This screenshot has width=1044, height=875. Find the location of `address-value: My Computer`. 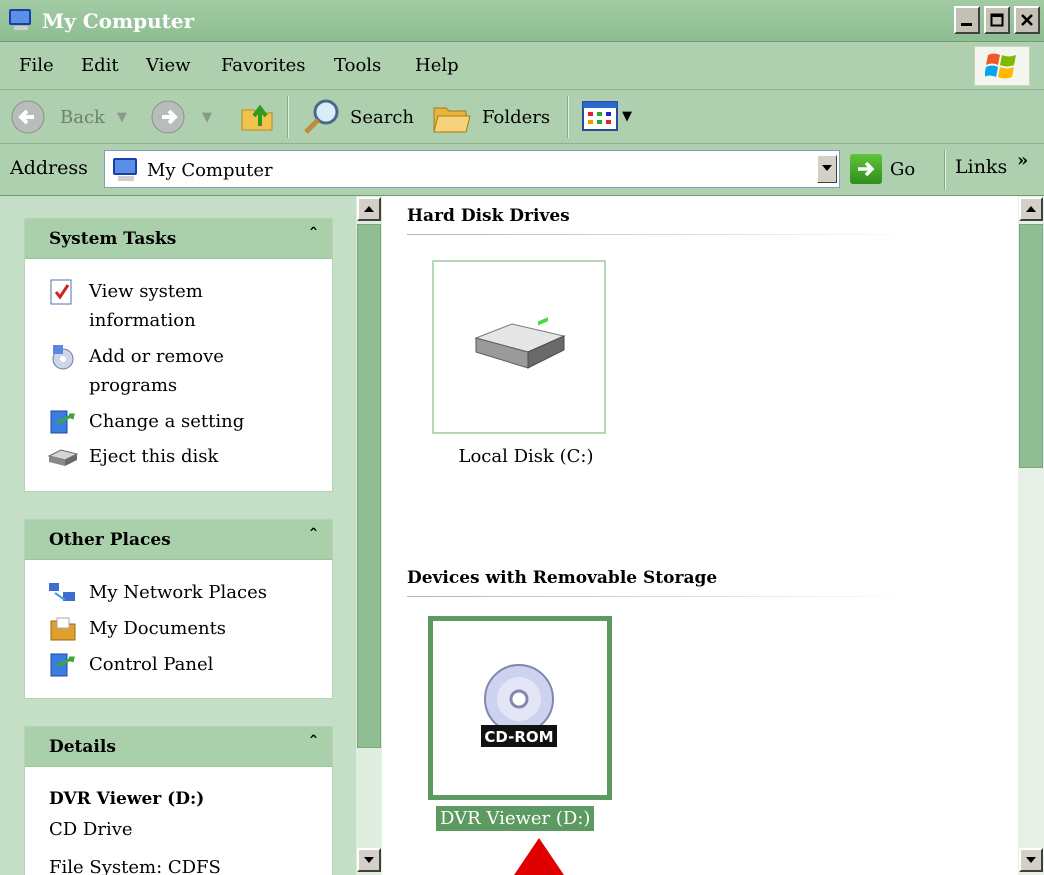

address-value: My Computer is located at coordinates (210, 170).